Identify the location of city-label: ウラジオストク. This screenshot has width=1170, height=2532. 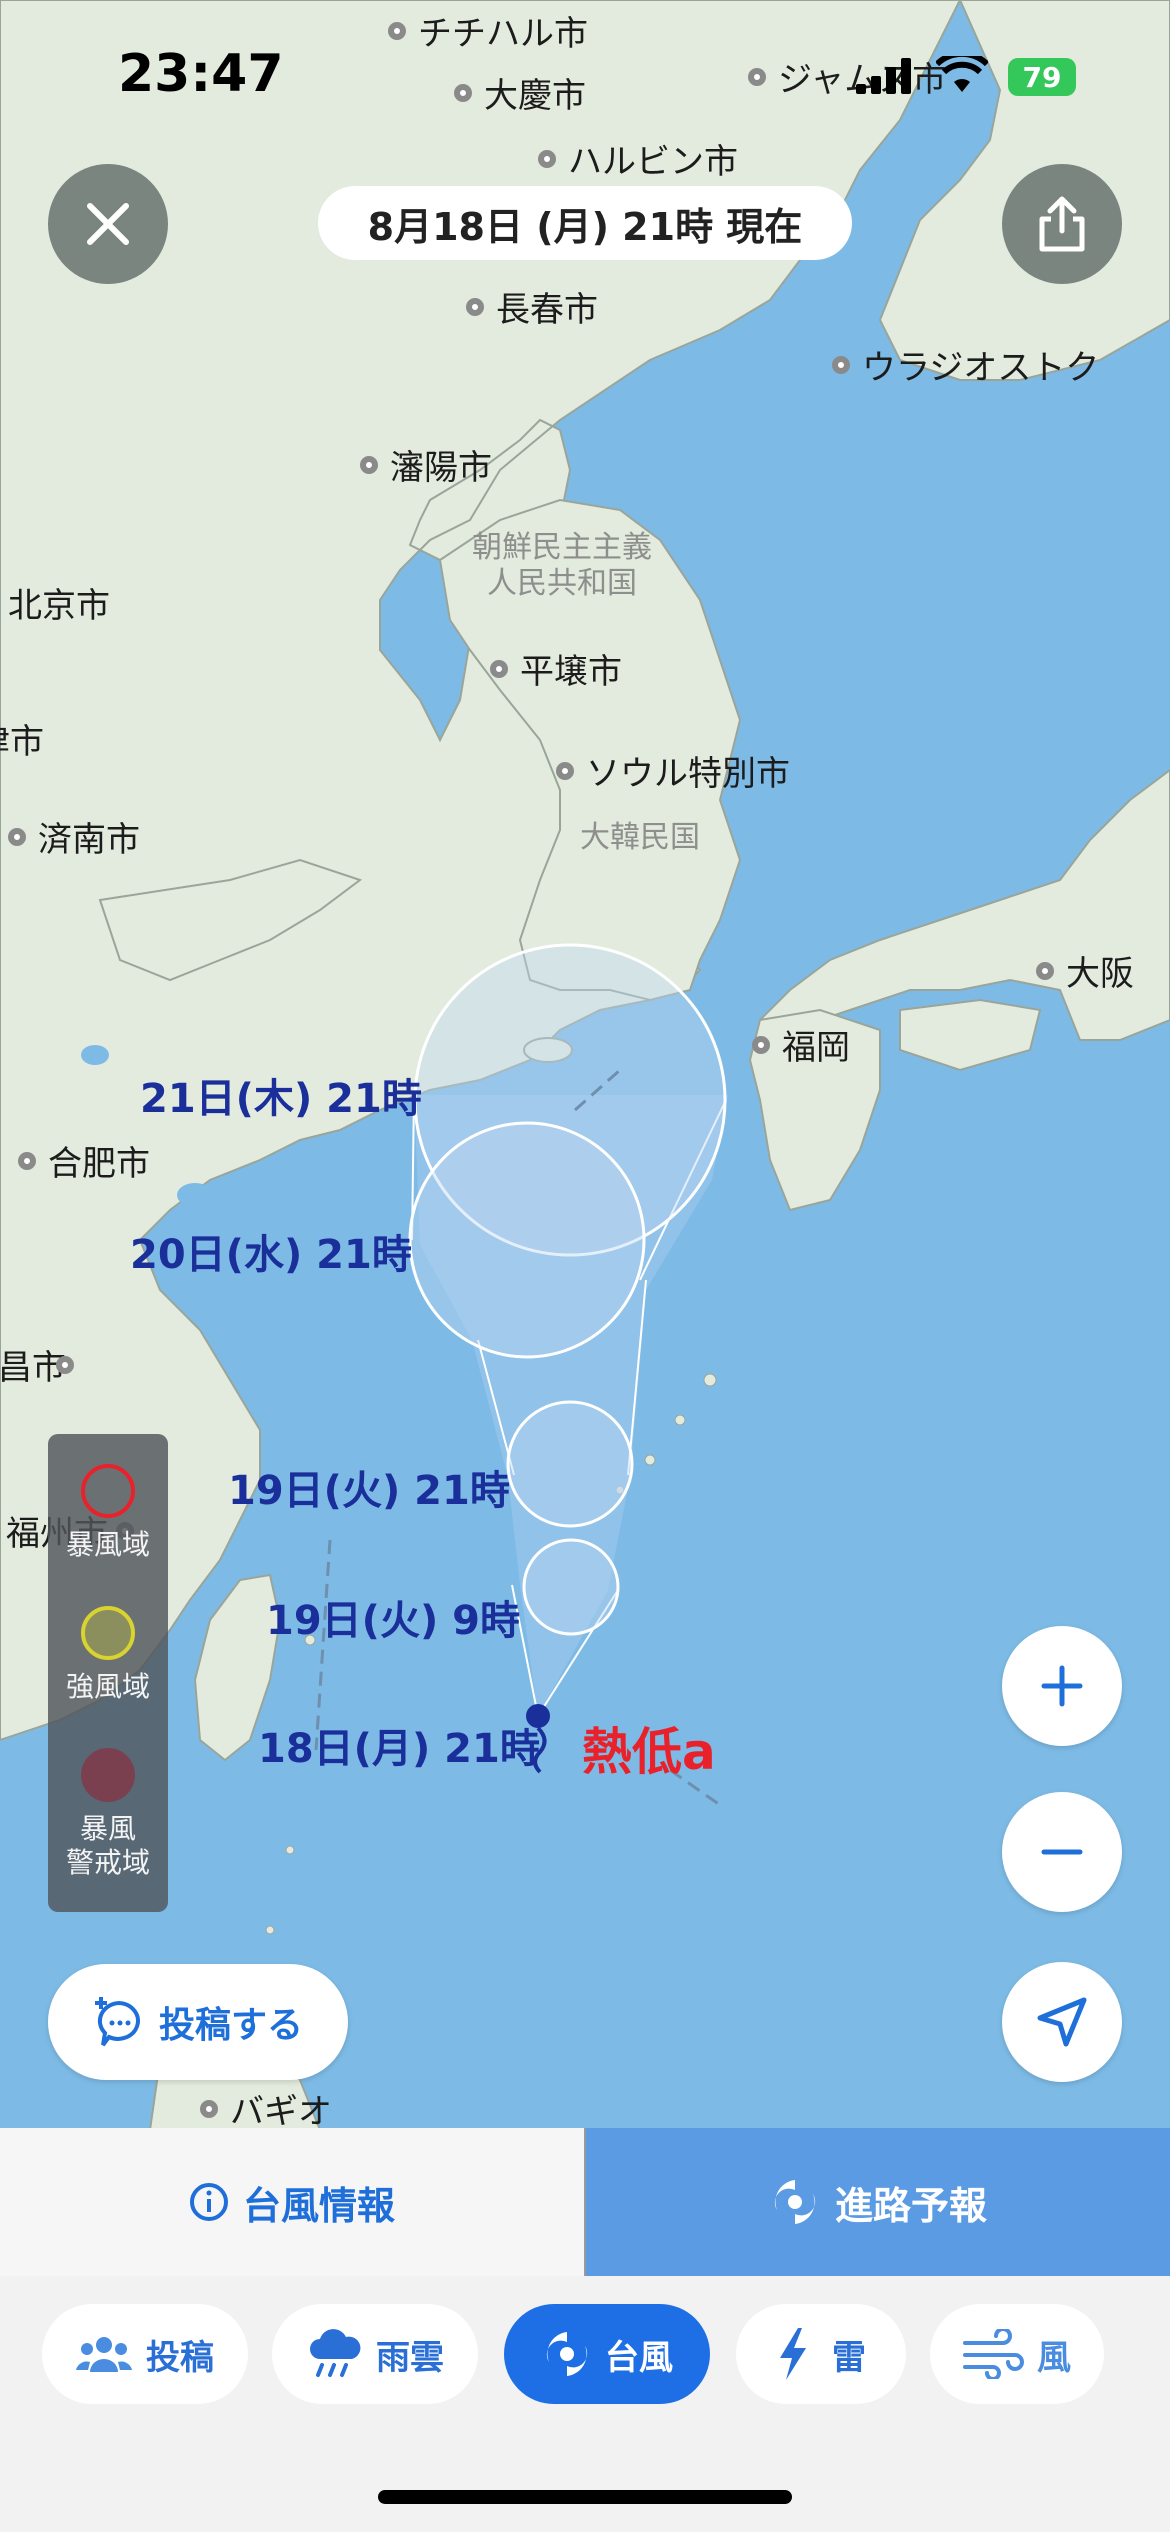
(965, 364).